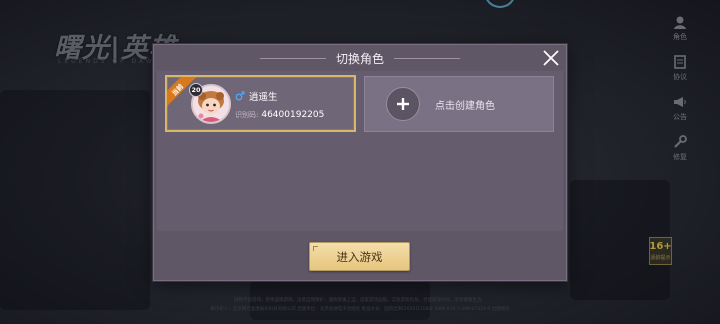 This screenshot has height=324, width=720. I want to click on side-menu: 角色 协议 公告 修复, so click(680, 94).